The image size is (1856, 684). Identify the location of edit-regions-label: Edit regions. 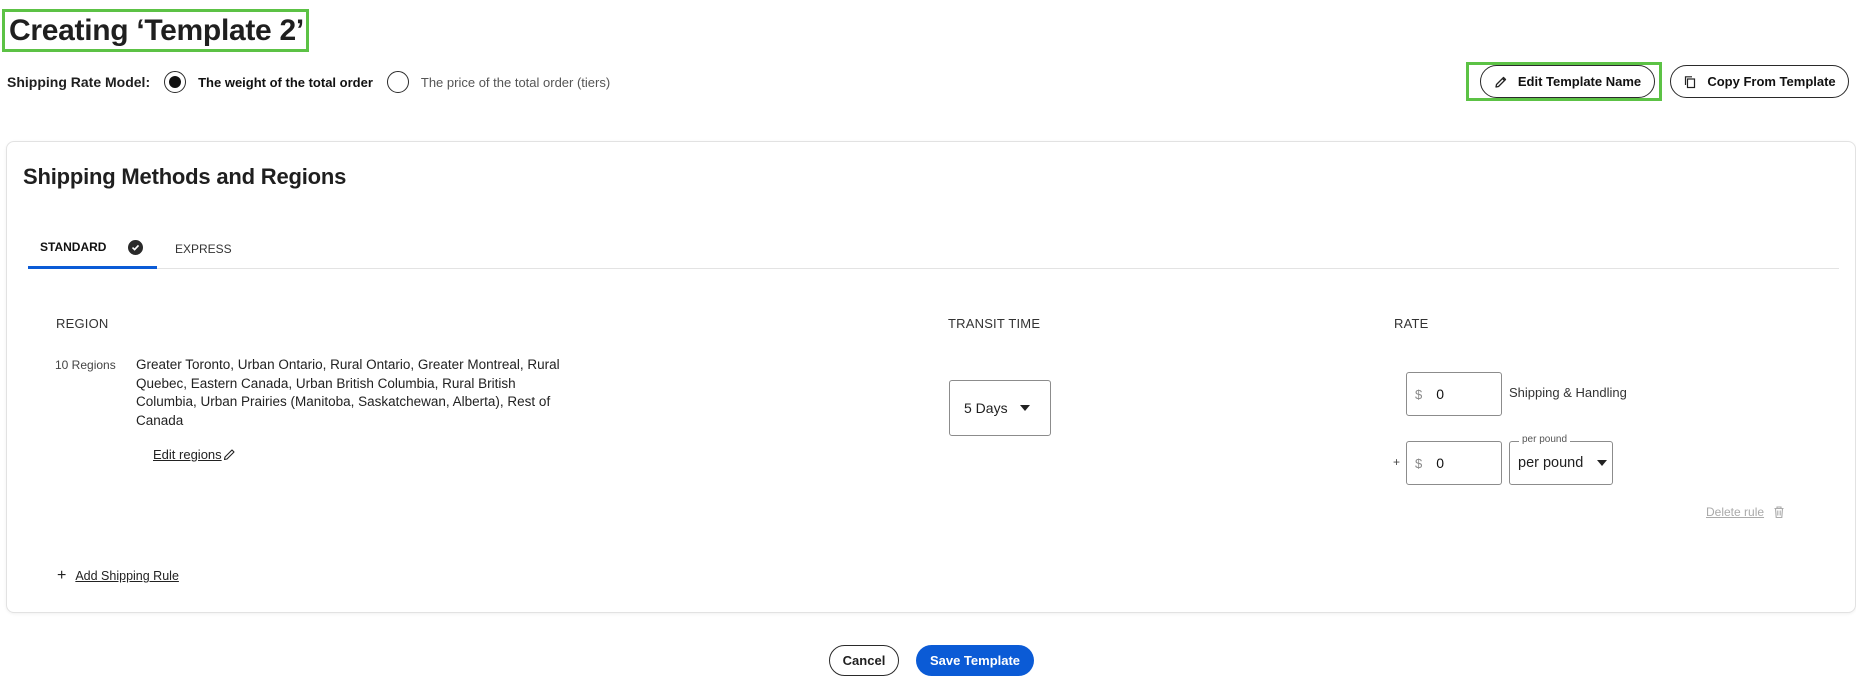
(187, 454).